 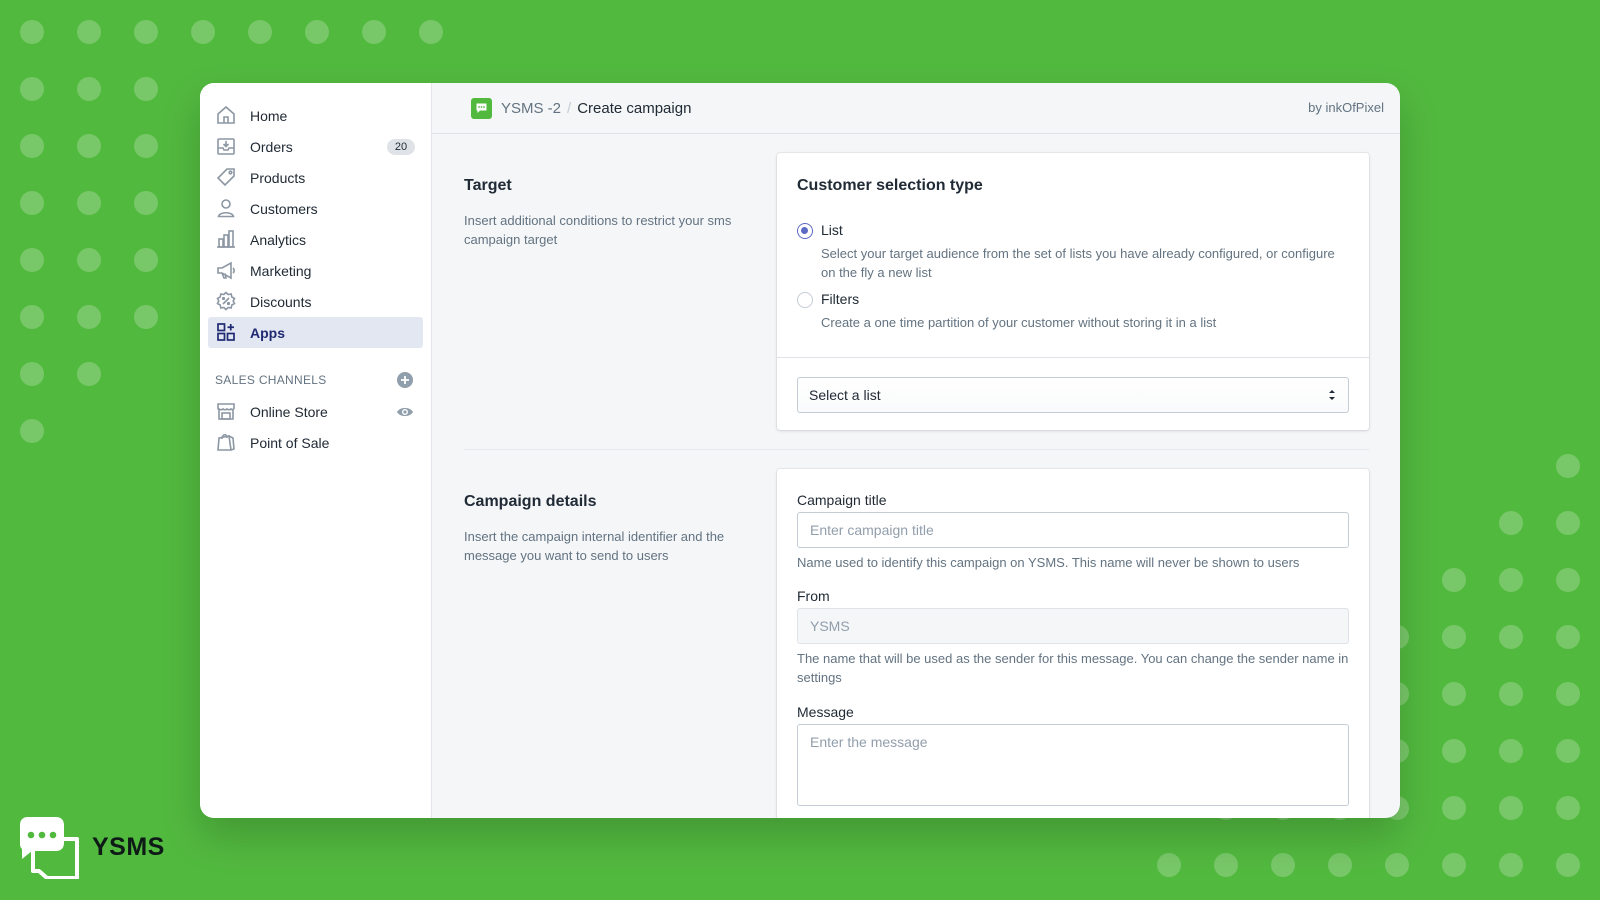 I want to click on campaign-title-input, so click(x=1073, y=530).